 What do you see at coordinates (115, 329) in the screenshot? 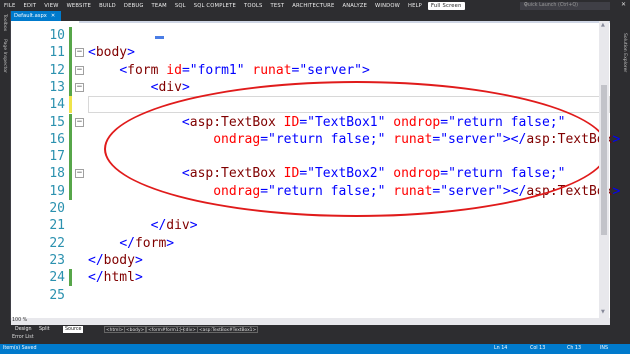
I see `breadcrumb-html: <html>` at bounding box center [115, 329].